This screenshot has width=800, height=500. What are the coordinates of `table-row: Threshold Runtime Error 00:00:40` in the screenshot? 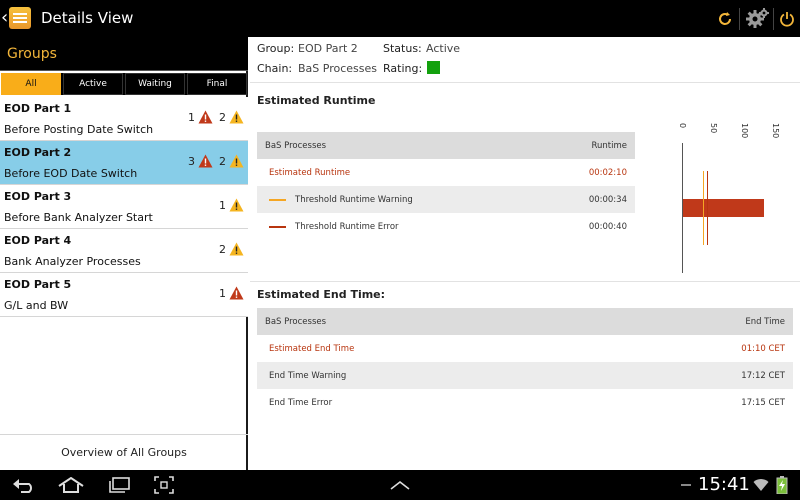 It's located at (446, 226).